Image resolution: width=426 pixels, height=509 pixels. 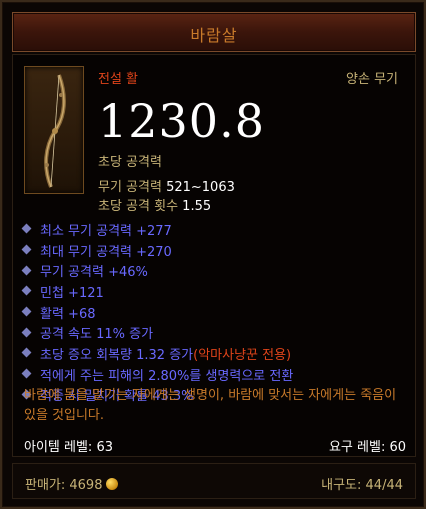 What do you see at coordinates (362, 485) in the screenshot?
I see `durability: 내구도: 44/44` at bounding box center [362, 485].